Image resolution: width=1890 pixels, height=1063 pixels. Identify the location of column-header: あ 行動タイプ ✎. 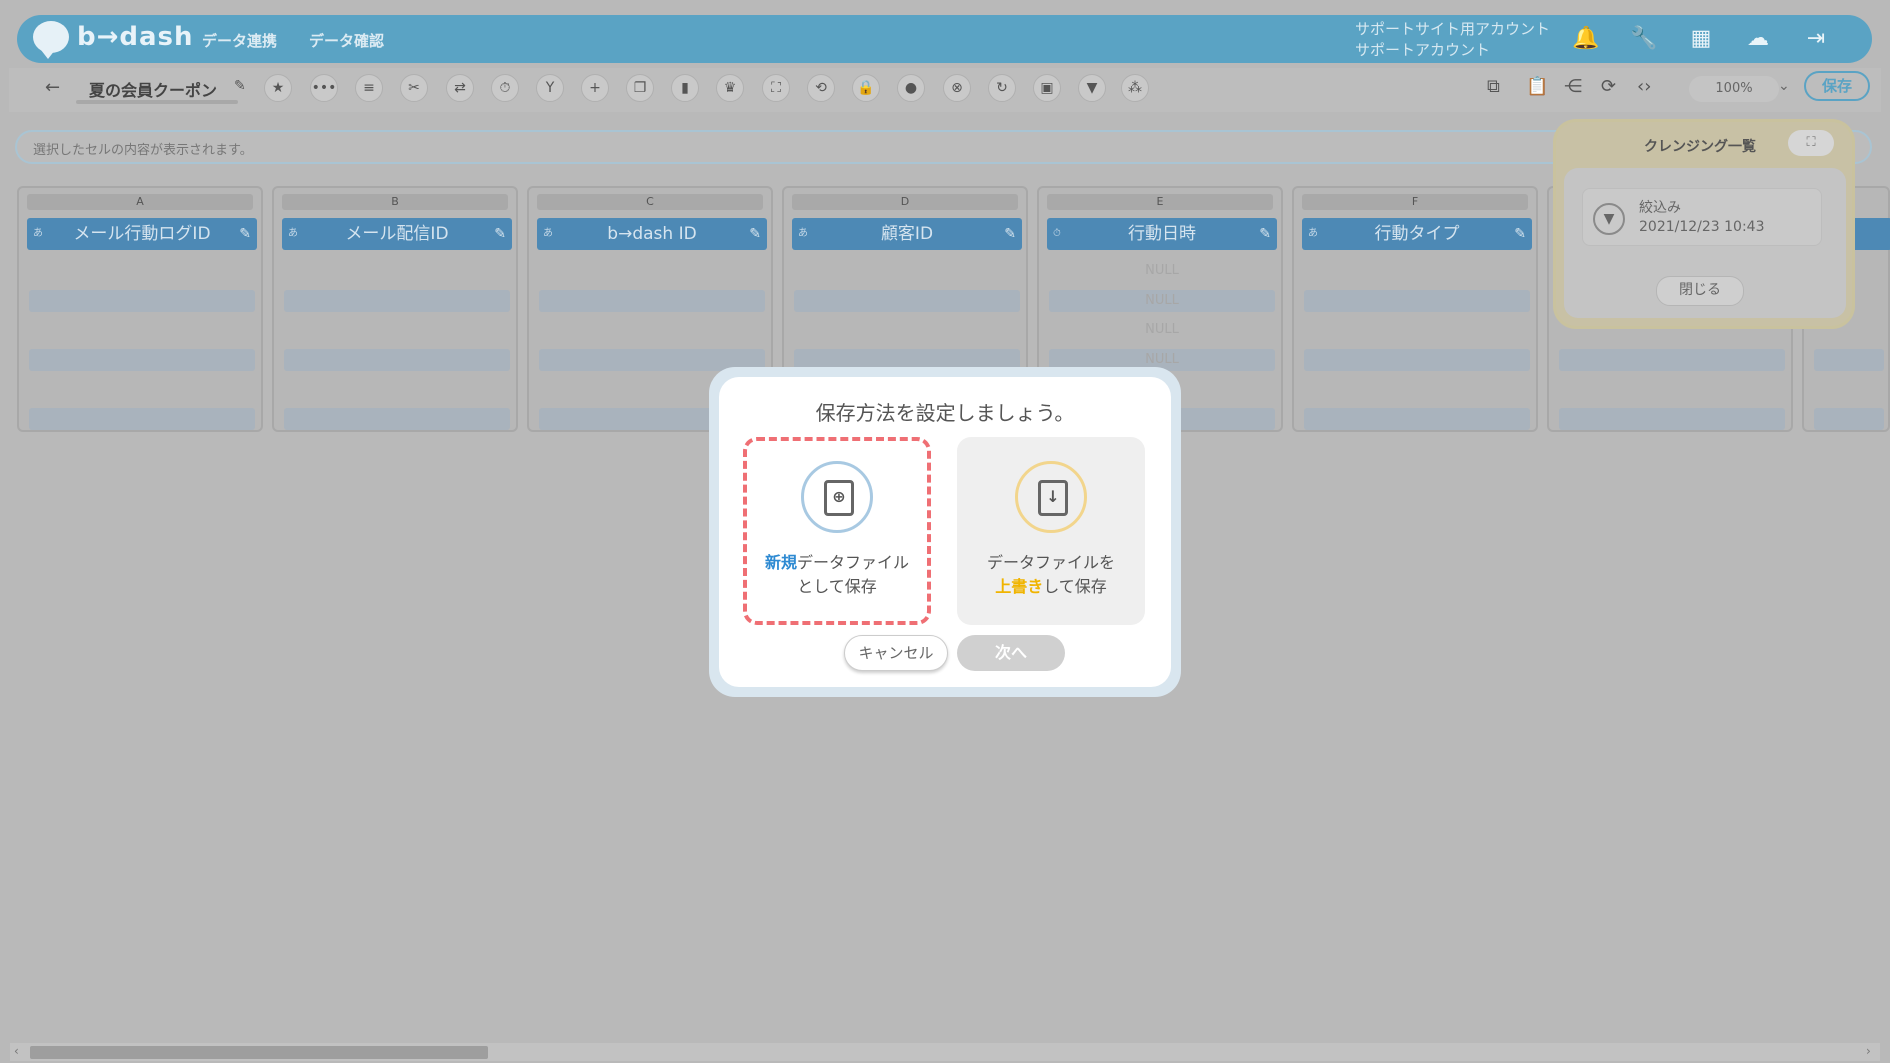
(1417, 234).